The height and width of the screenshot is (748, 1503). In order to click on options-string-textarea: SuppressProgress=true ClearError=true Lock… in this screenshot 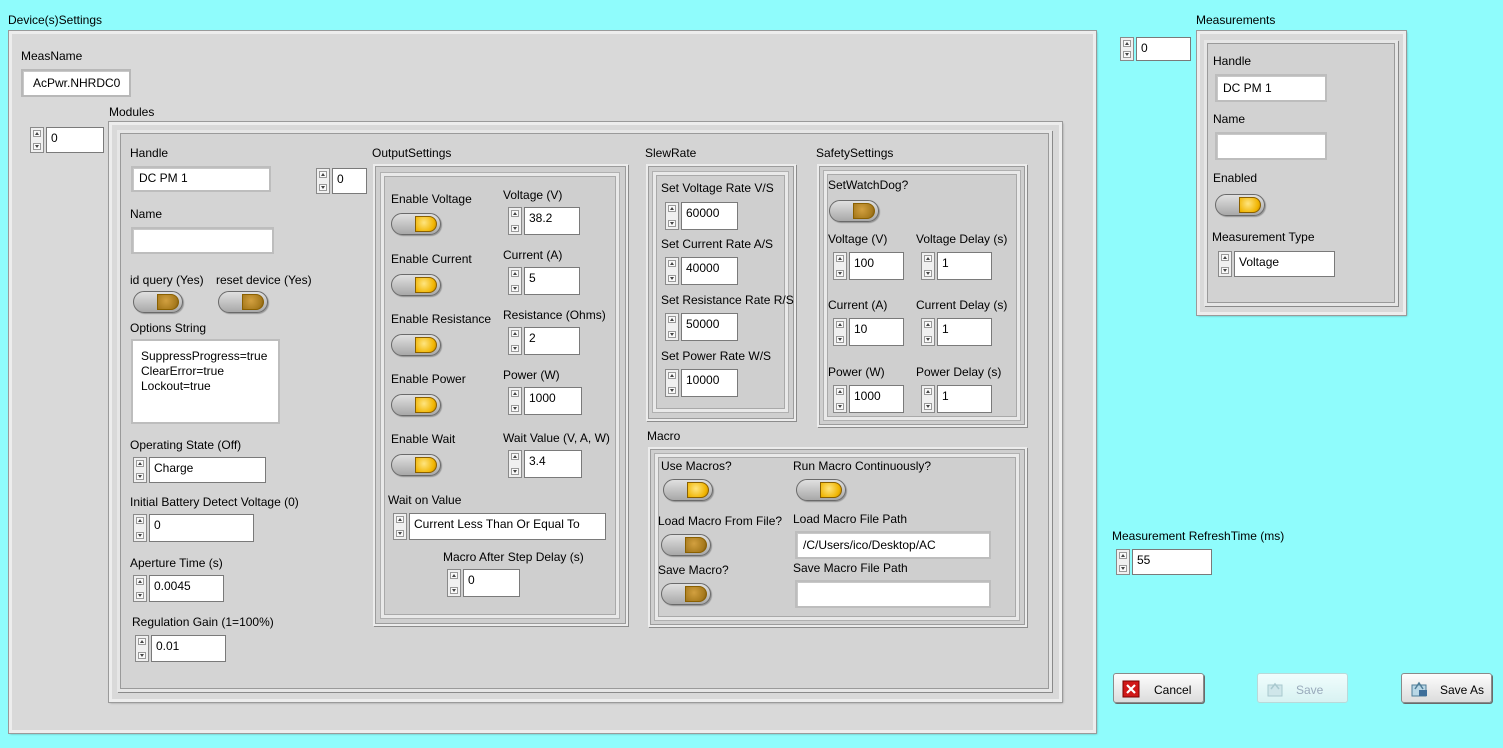, I will do `click(205, 381)`.